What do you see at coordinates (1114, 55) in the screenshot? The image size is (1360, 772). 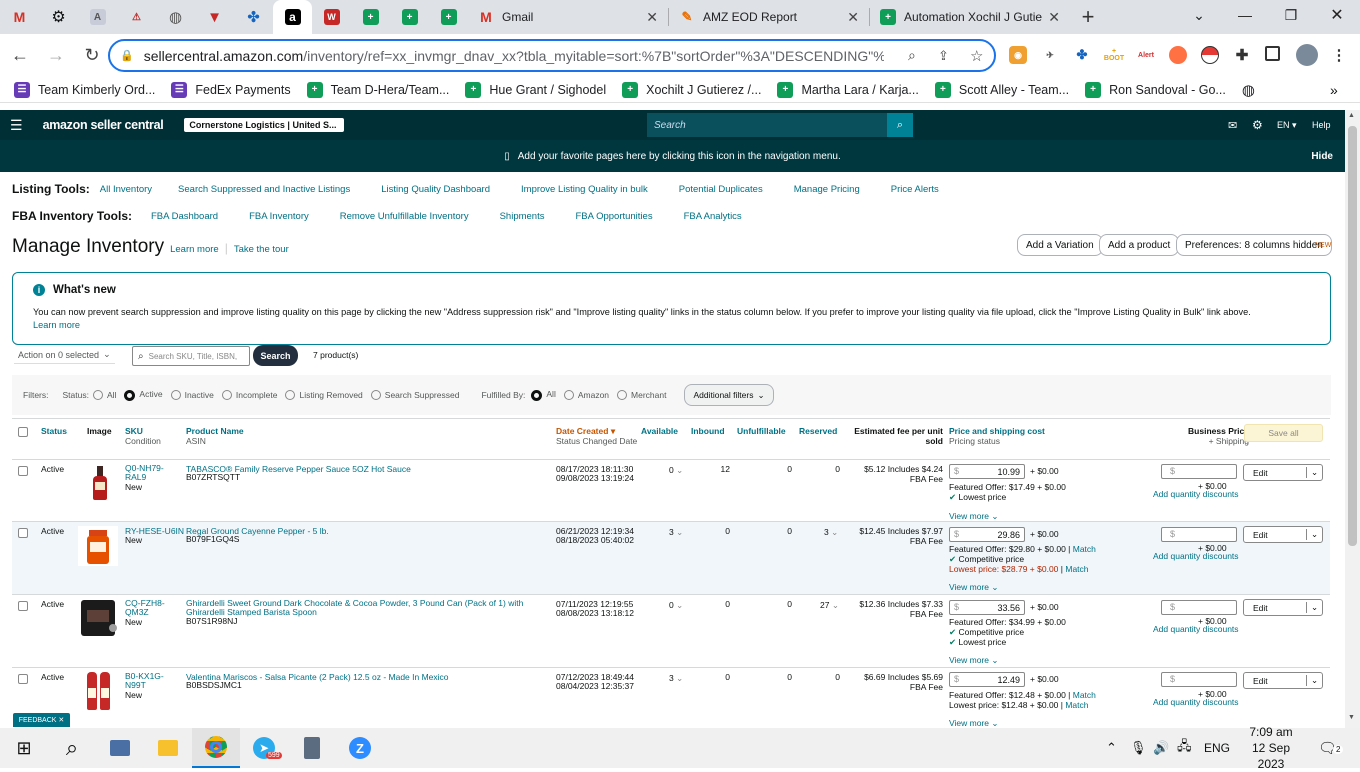 I see `ext-boot-icon: + BOOT` at bounding box center [1114, 55].